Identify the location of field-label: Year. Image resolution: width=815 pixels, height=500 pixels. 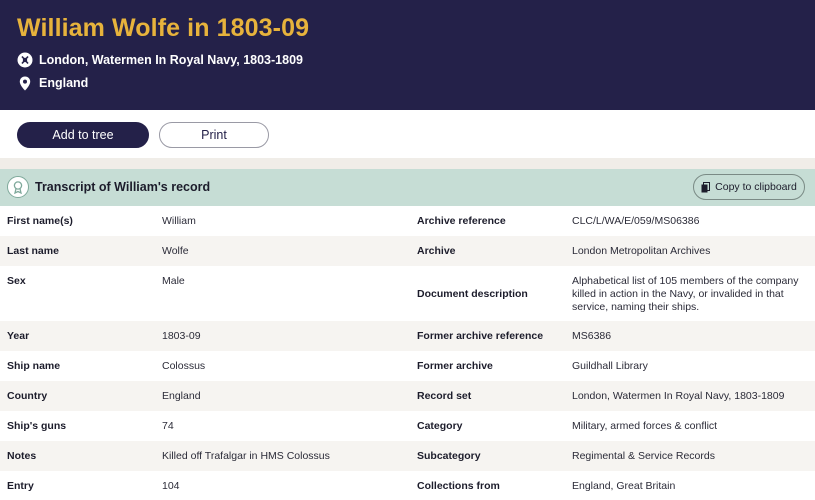
(18, 336).